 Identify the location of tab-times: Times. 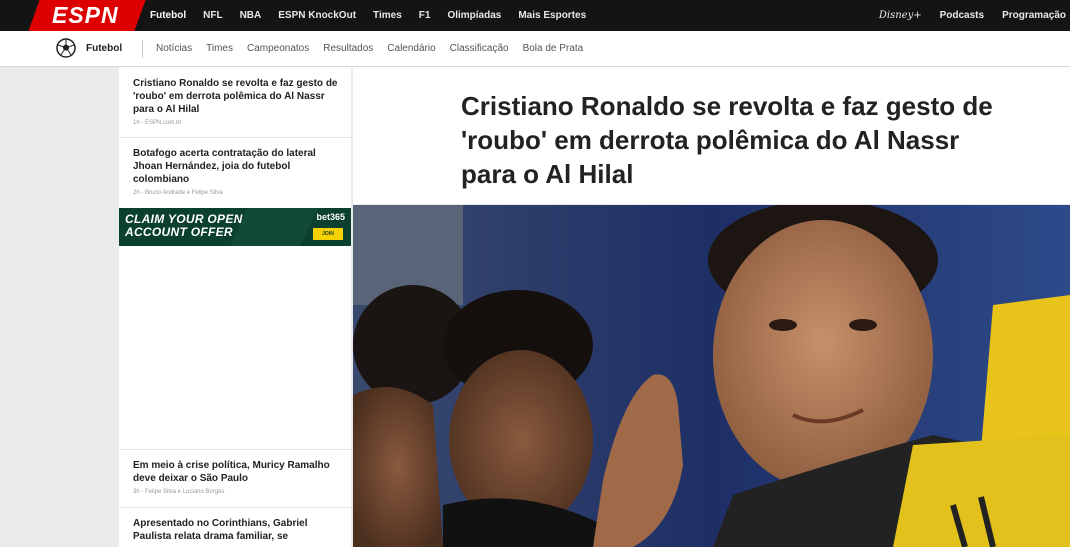
(219, 48).